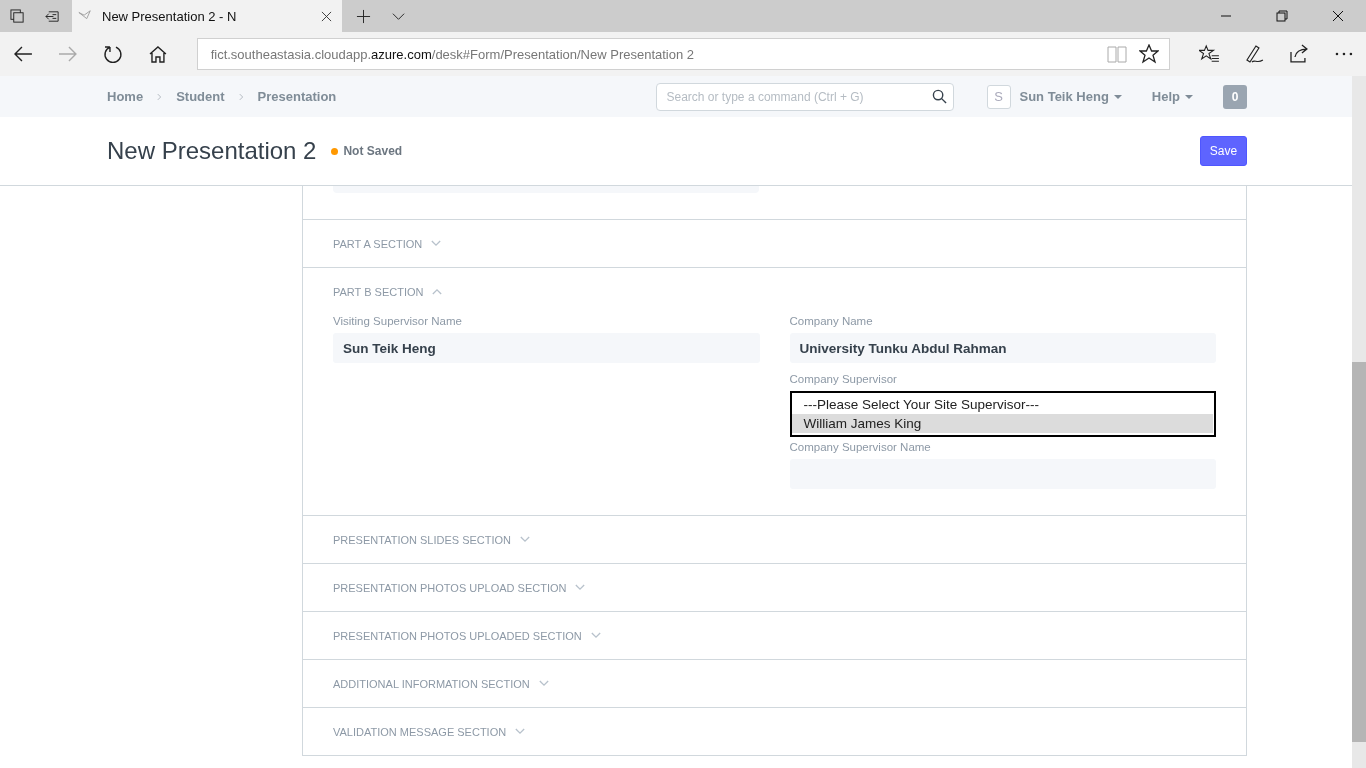  I want to click on share-icon, so click(1299, 54).